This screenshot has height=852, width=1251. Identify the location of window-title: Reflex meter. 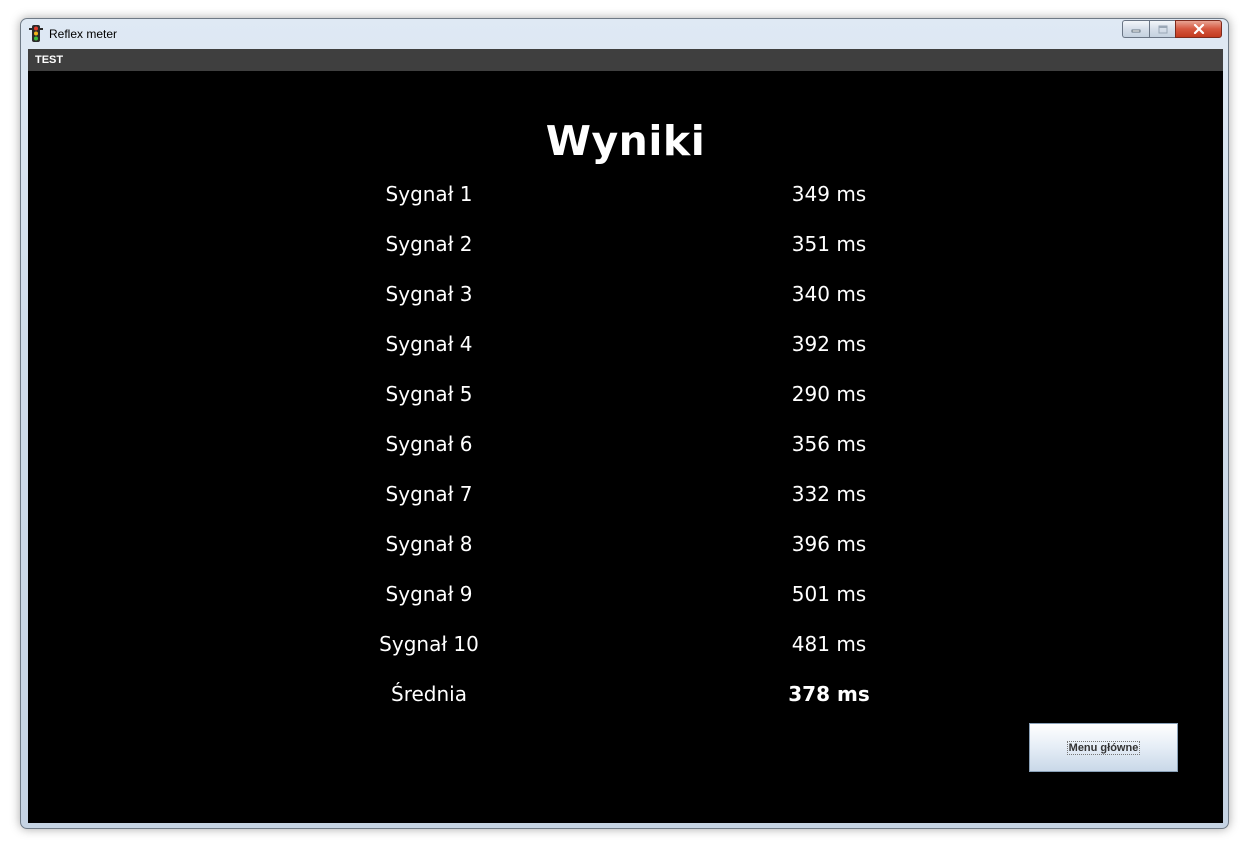
(83, 34).